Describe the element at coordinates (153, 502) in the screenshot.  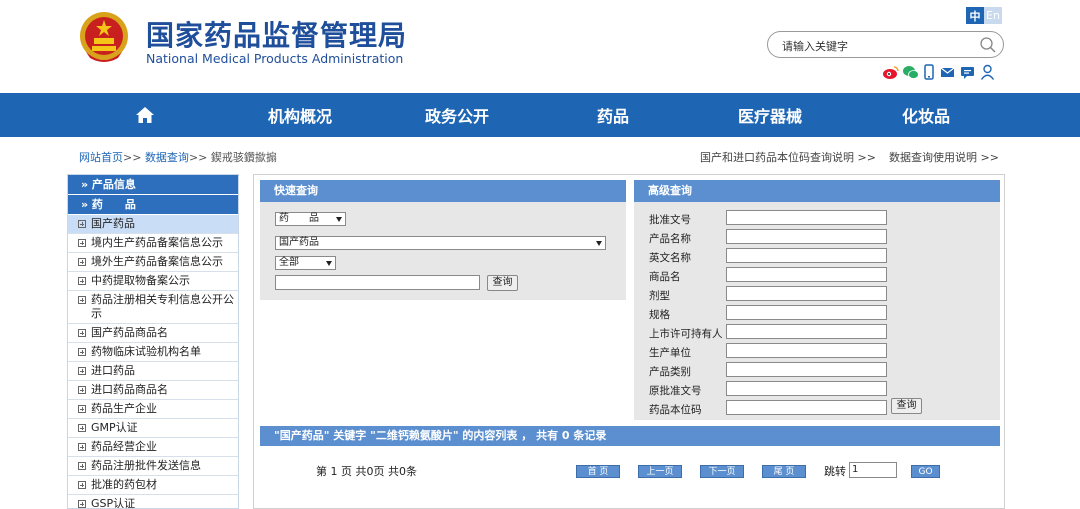
I see `sidebar-item: GSP认证` at that location.